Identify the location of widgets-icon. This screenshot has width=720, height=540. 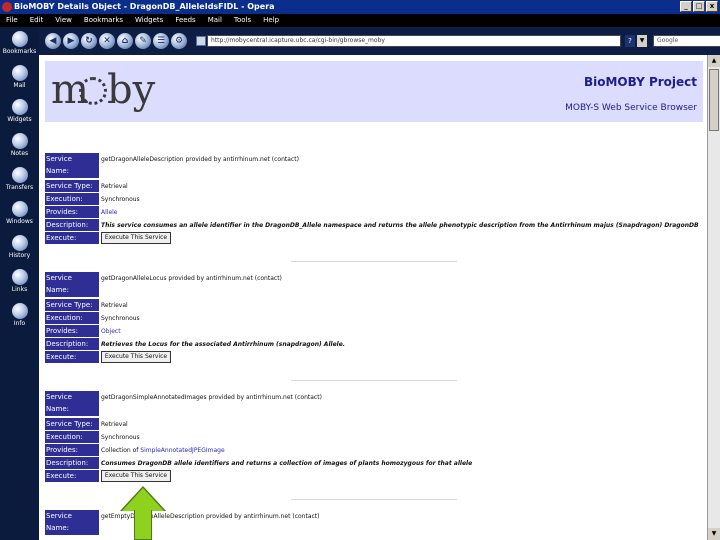
(19, 107).